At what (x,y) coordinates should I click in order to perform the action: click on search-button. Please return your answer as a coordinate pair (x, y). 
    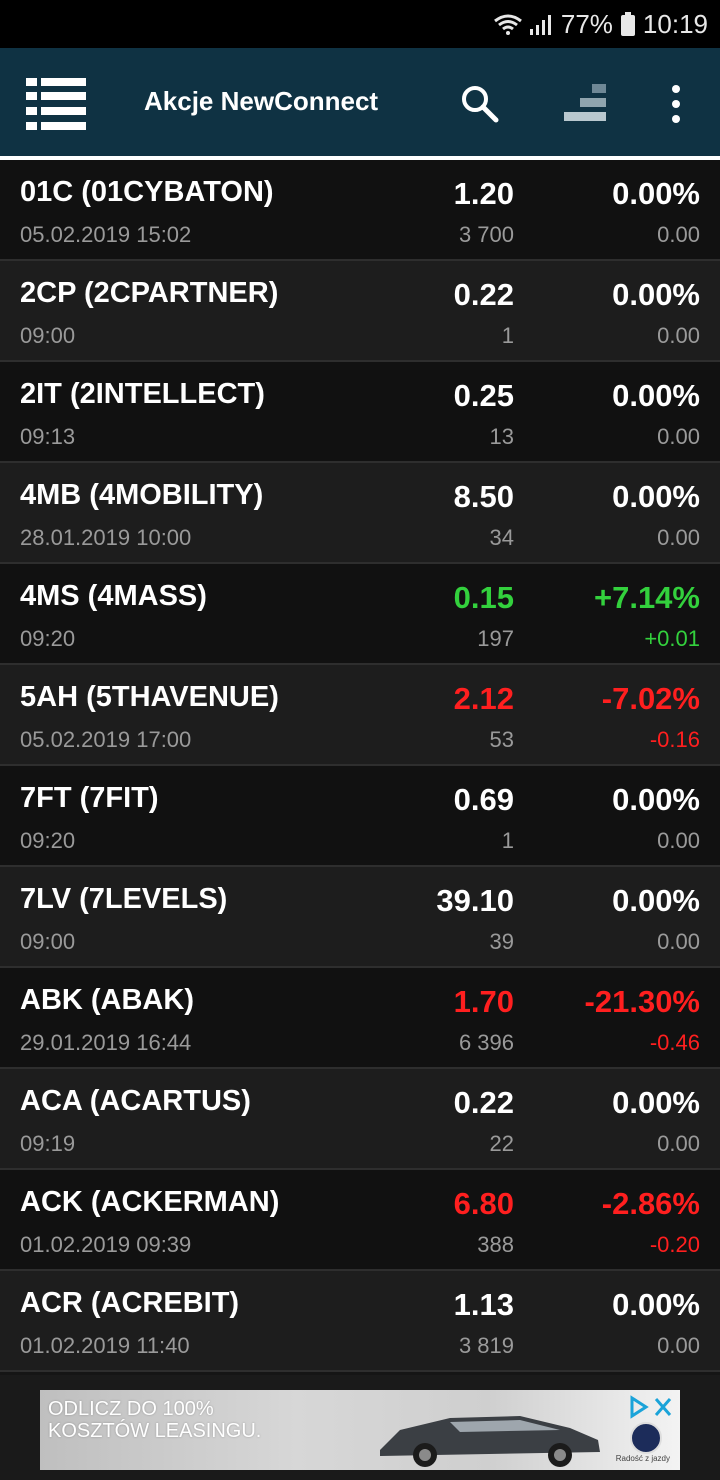
    Looking at the image, I should click on (480, 104).